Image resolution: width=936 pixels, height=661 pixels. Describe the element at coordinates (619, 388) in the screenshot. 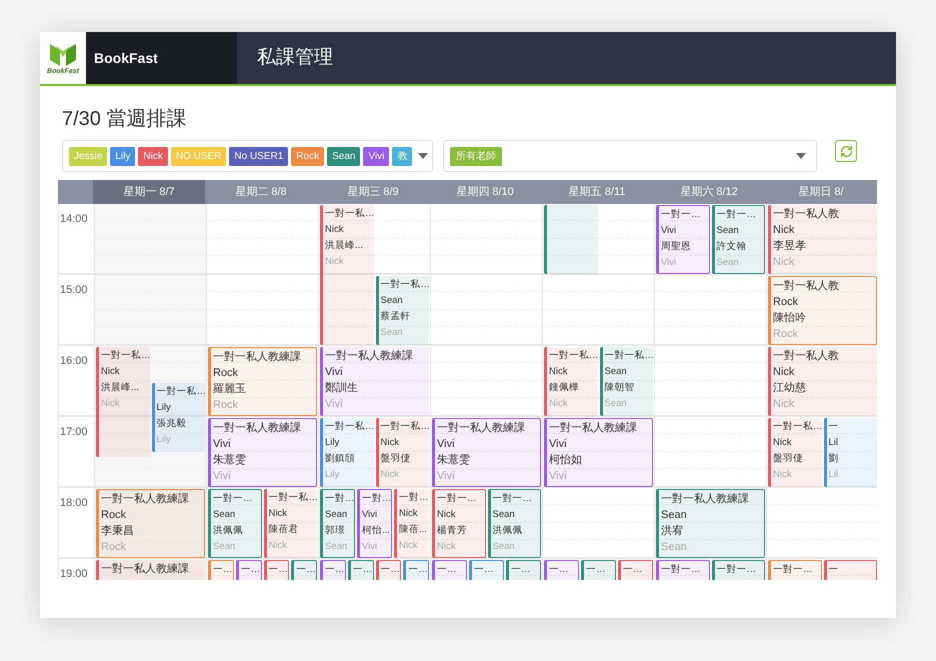

I see `event-student: 陳朝智` at that location.